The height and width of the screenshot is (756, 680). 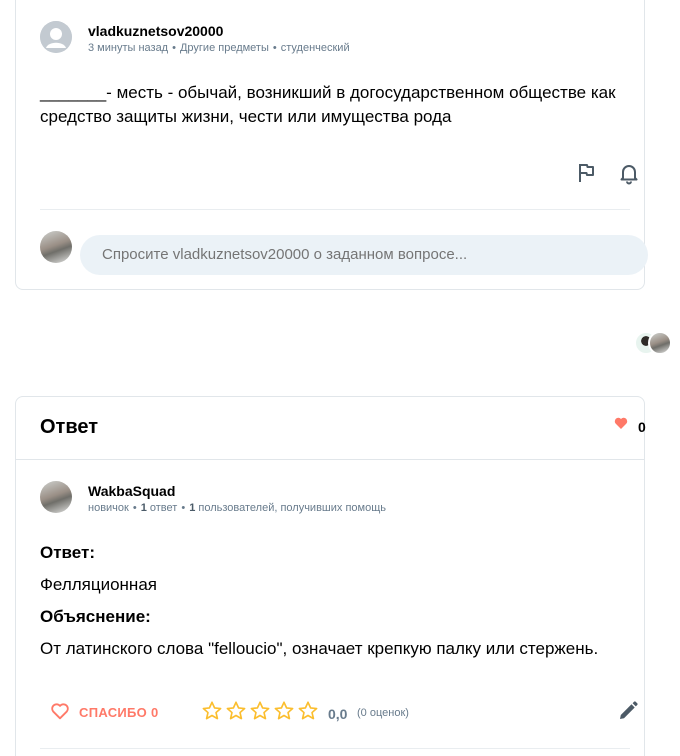 I want to click on explanation-label: Объяснение:, so click(x=95, y=616).